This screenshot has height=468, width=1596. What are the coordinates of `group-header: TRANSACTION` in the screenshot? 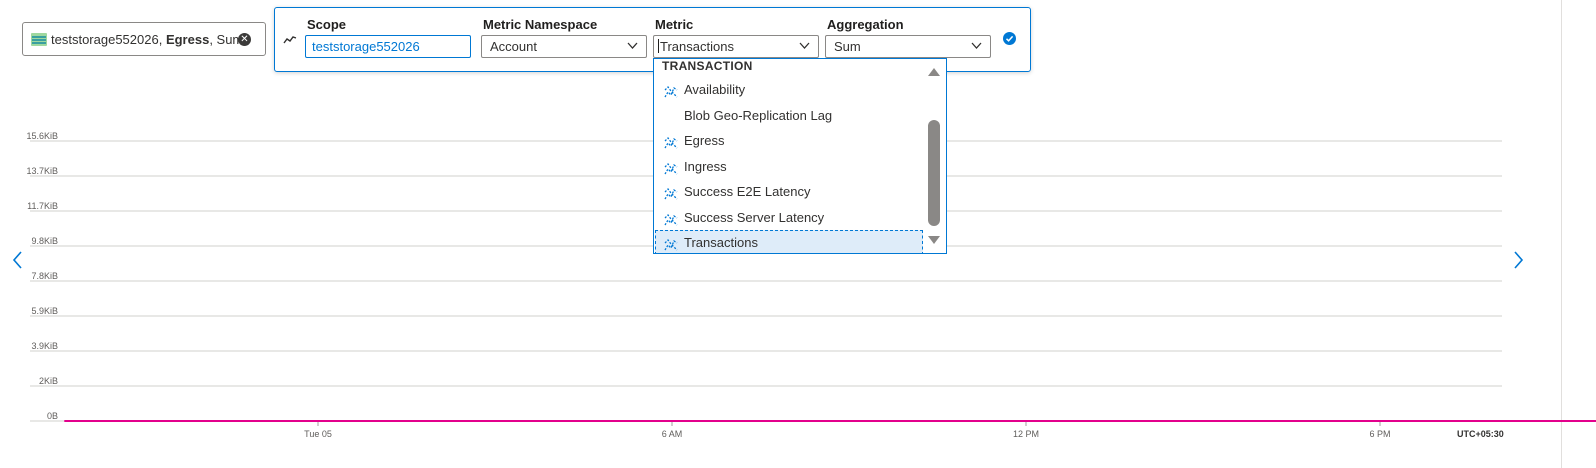 It's located at (707, 66).